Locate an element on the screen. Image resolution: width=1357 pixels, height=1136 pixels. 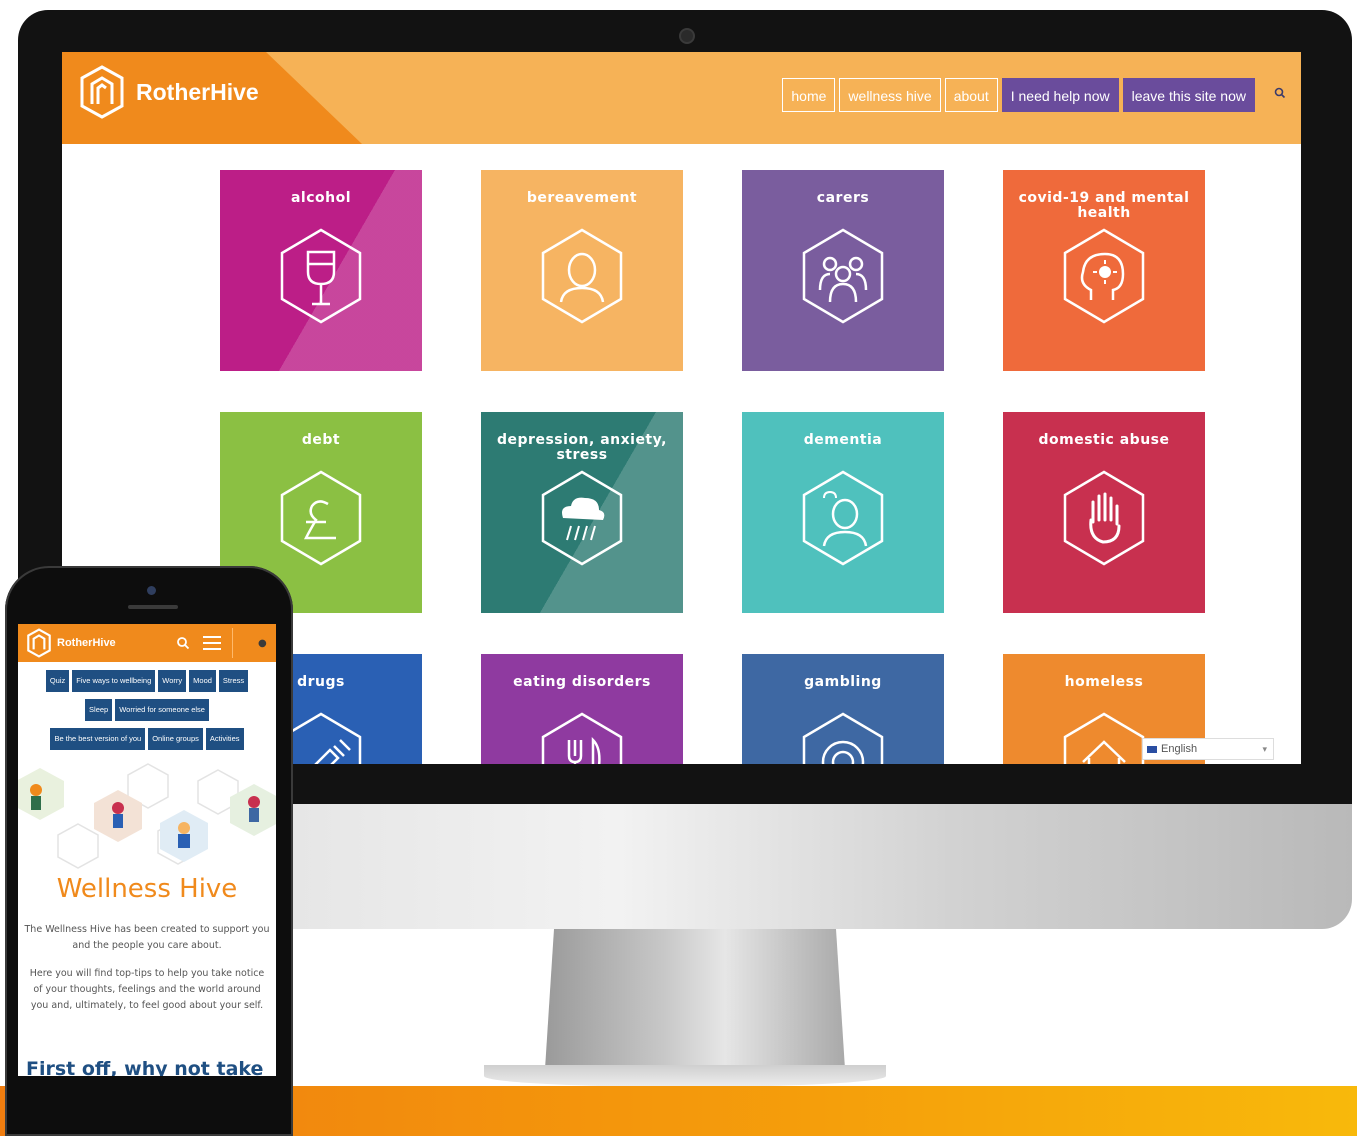
tile-alcohol: alcohol is located at coordinates (321, 270).